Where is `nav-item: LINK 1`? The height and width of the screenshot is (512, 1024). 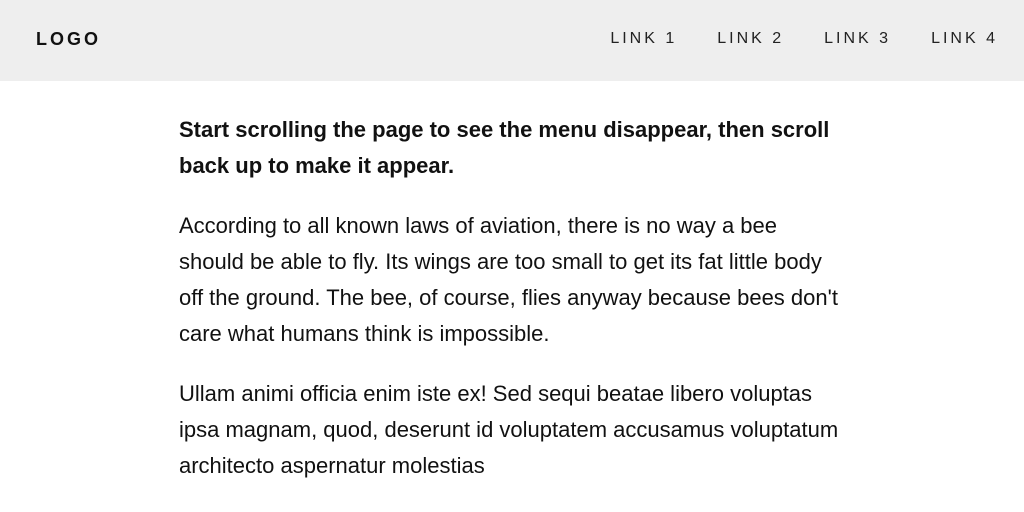 nav-item: LINK 1 is located at coordinates (643, 39).